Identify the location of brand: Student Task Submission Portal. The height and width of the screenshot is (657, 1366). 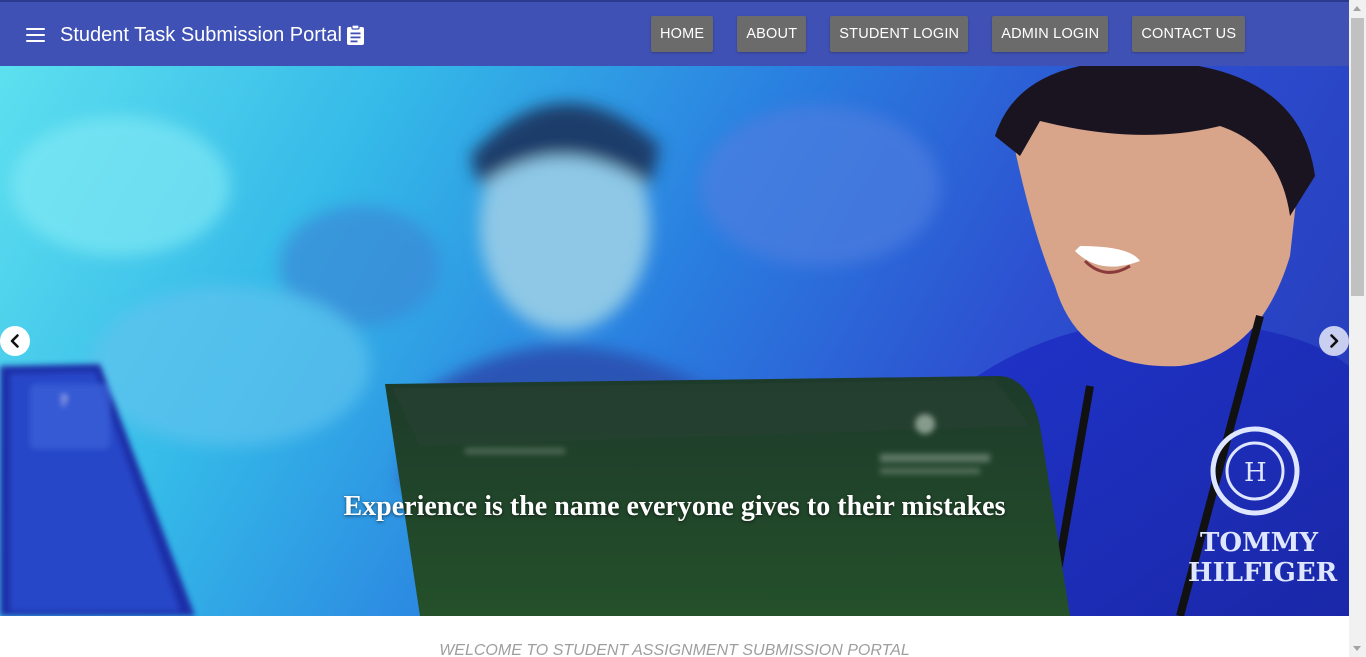
(212, 35).